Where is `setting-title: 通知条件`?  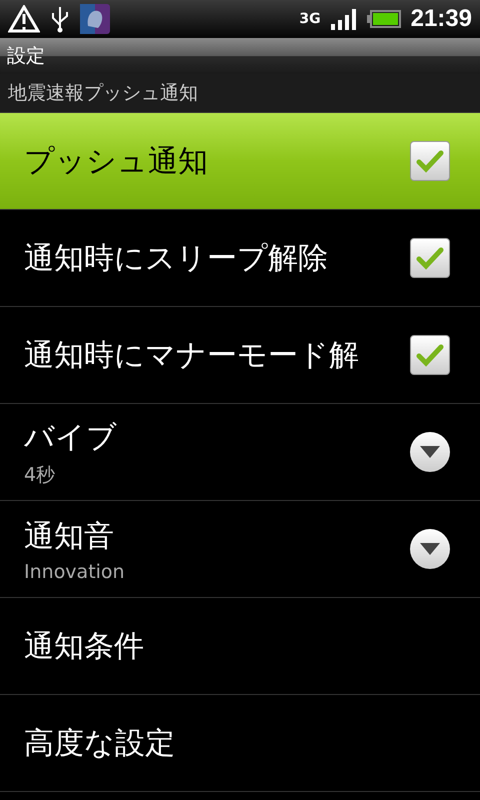
setting-title: 通知条件 is located at coordinates (84, 647).